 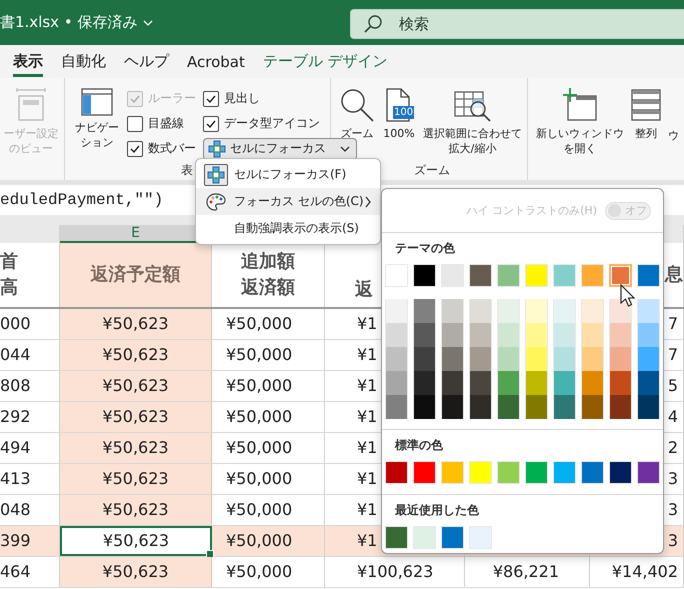 I want to click on zoom-100-button: 100 100%, so click(x=399, y=114).